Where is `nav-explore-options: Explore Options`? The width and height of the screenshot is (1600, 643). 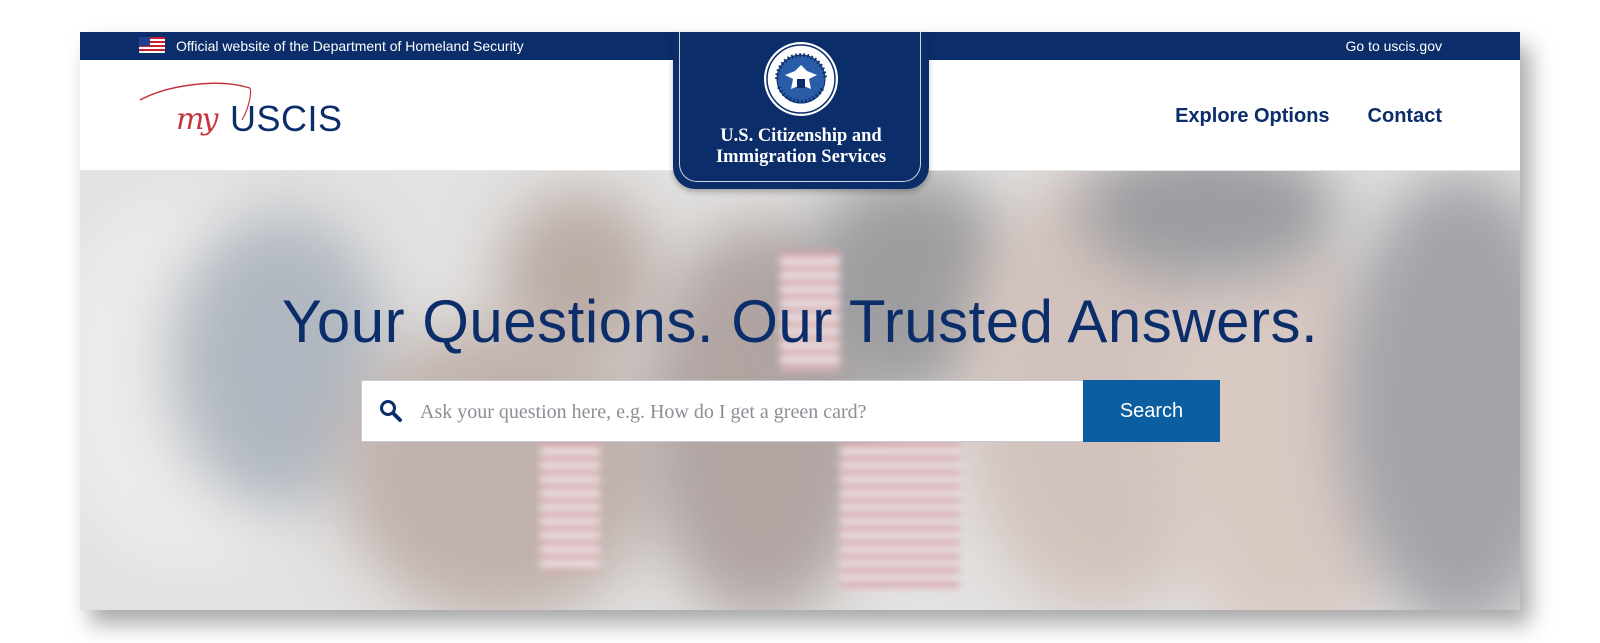 nav-explore-options: Explore Options is located at coordinates (1252, 116).